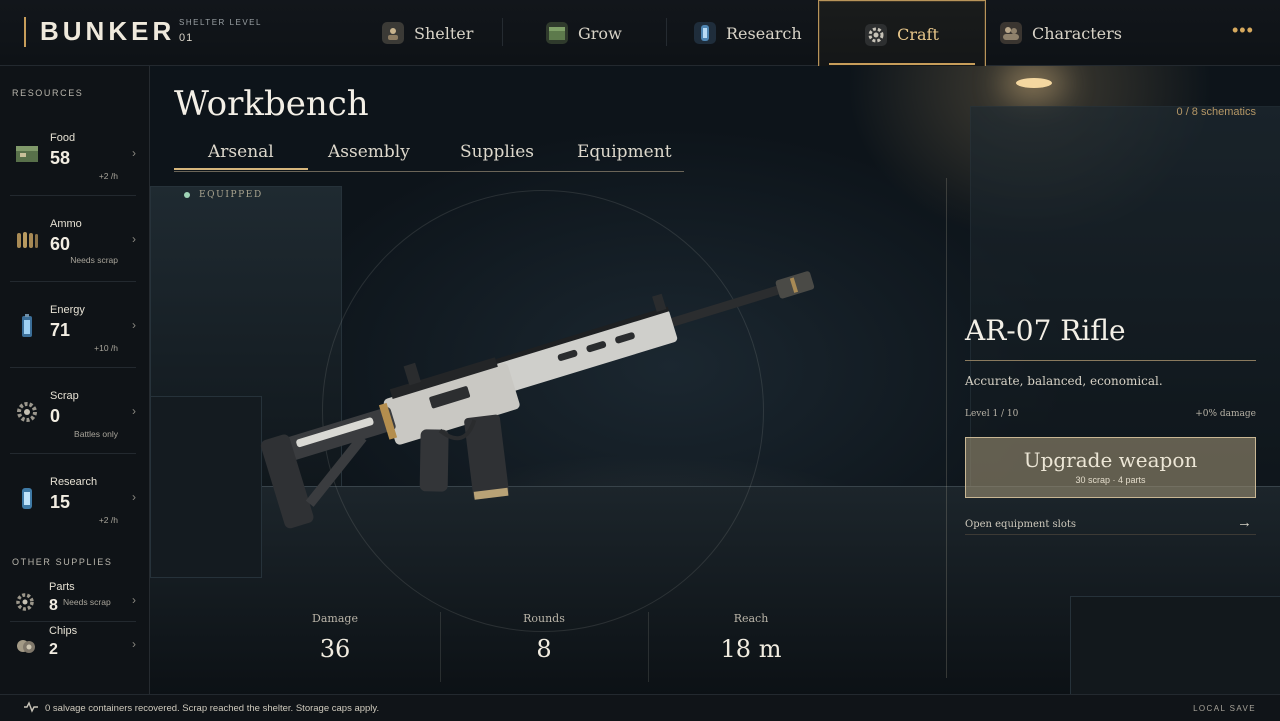 This screenshot has height=721, width=1280. I want to click on resource-name: Ammo, so click(66, 224).